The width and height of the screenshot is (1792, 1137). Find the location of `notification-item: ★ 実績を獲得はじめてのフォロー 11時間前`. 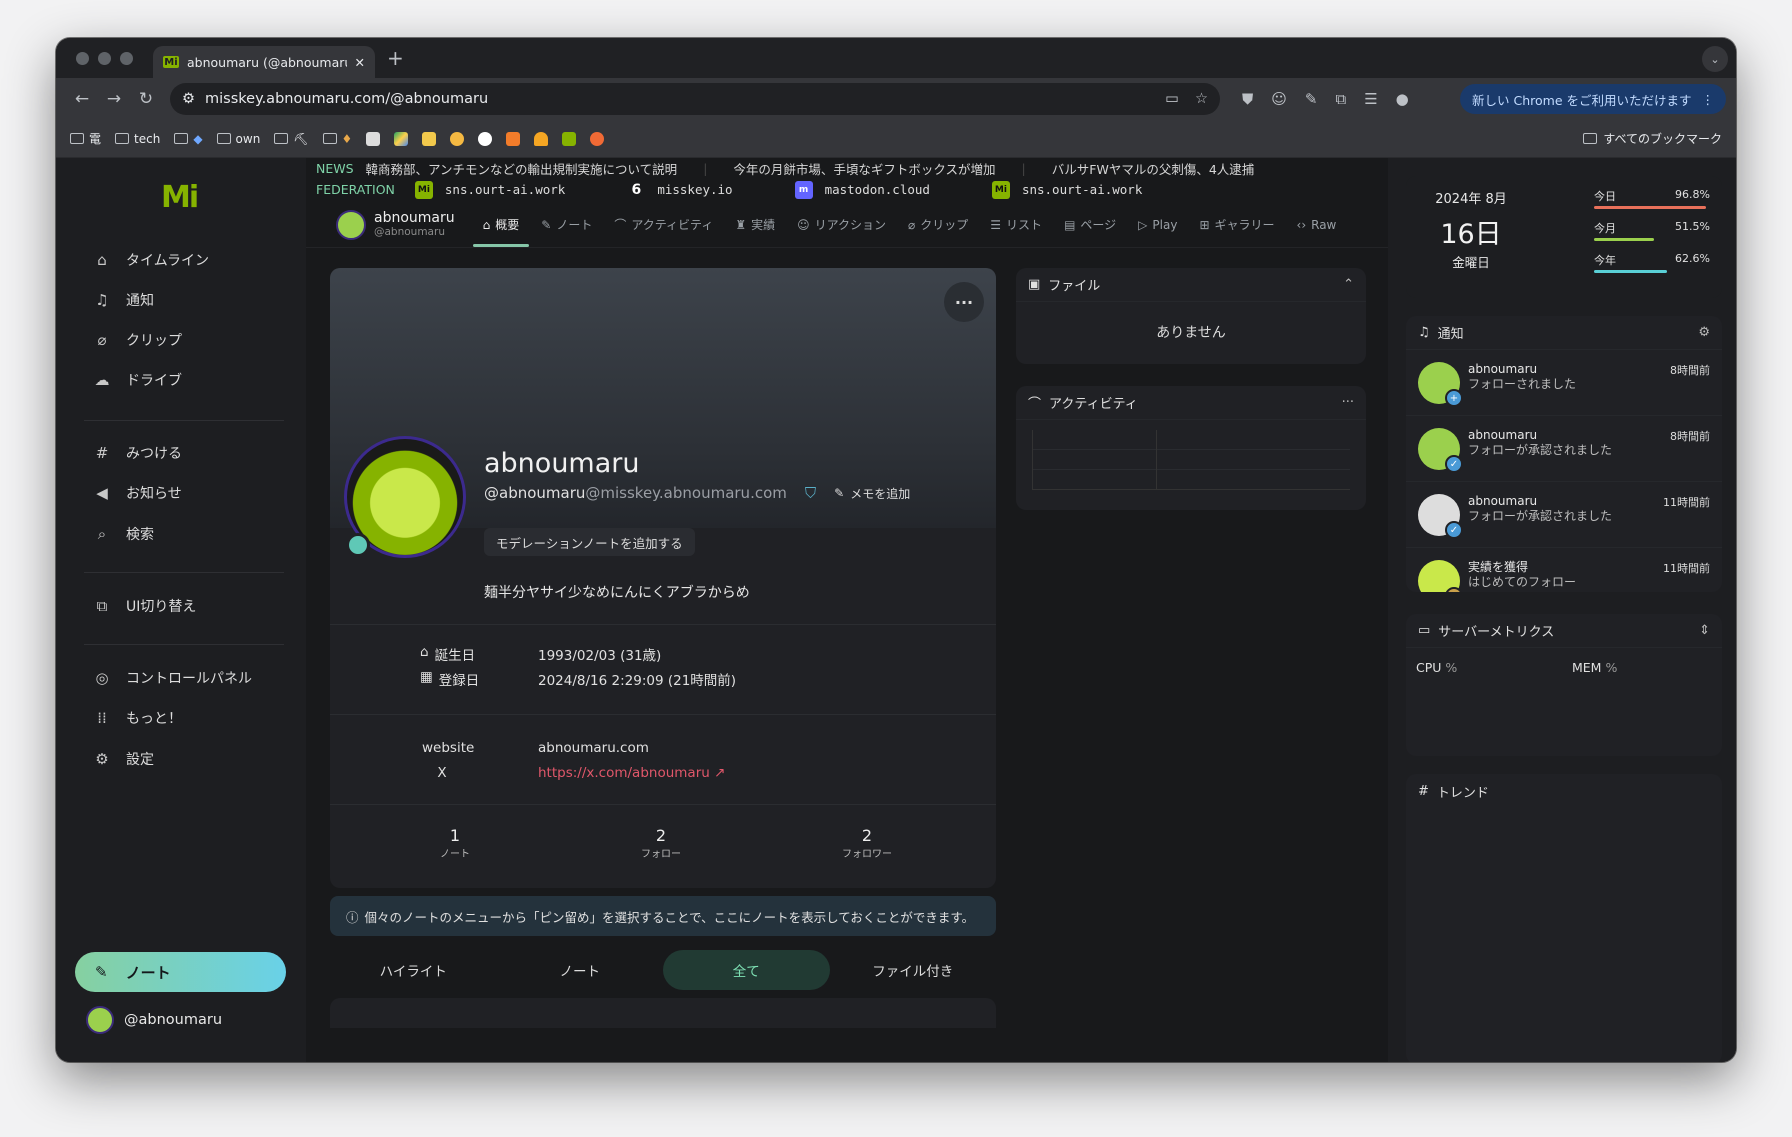

notification-item: ★ 実績を獲得はじめてのフォロー 11時間前 is located at coordinates (1564, 570).